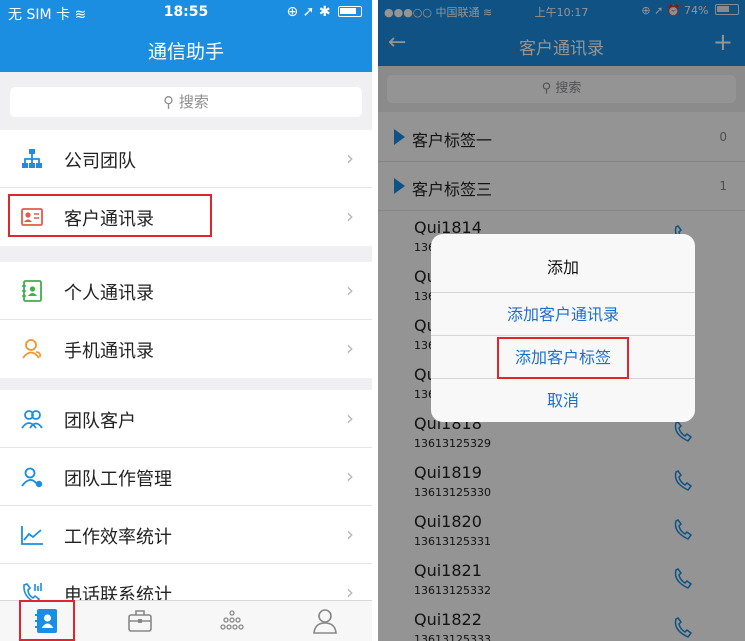 The height and width of the screenshot is (641, 745). Describe the element at coordinates (186, 291) in the screenshot. I see `menu-item-personal-contacts: 个人通讯录 ›` at that location.